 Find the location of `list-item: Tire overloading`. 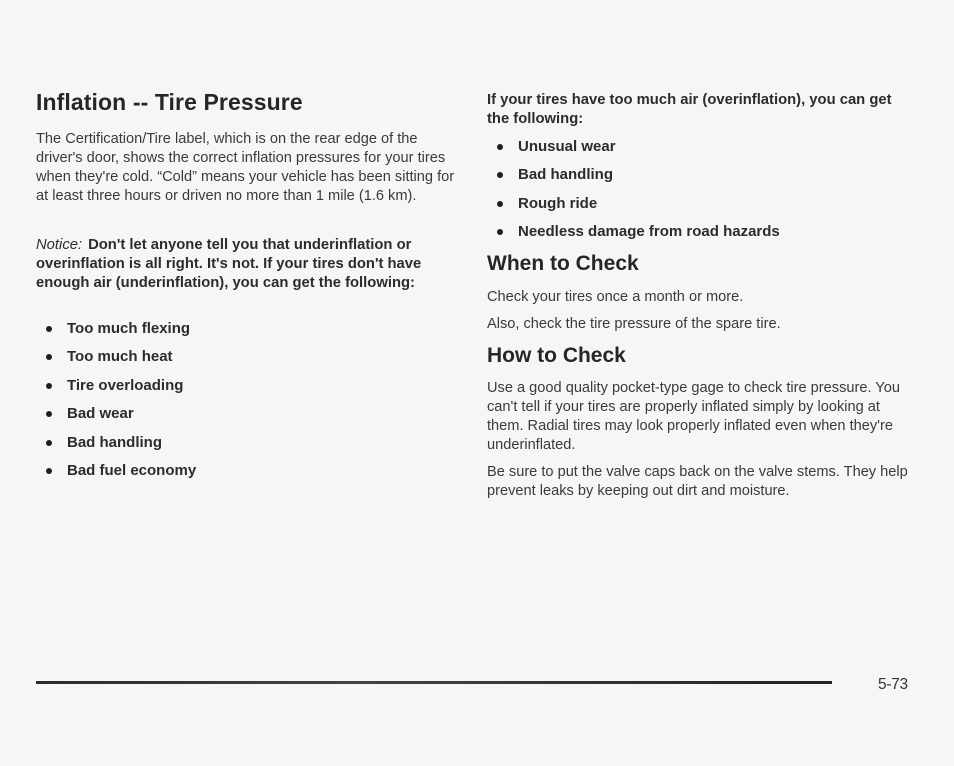

list-item: Tire overloading is located at coordinates (116, 391).